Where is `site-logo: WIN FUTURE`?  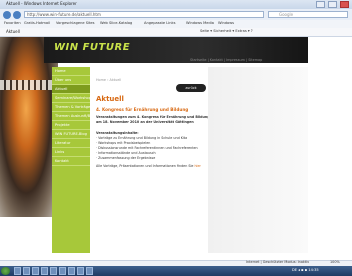
site-logo: WIN FUTURE is located at coordinates (92, 47).